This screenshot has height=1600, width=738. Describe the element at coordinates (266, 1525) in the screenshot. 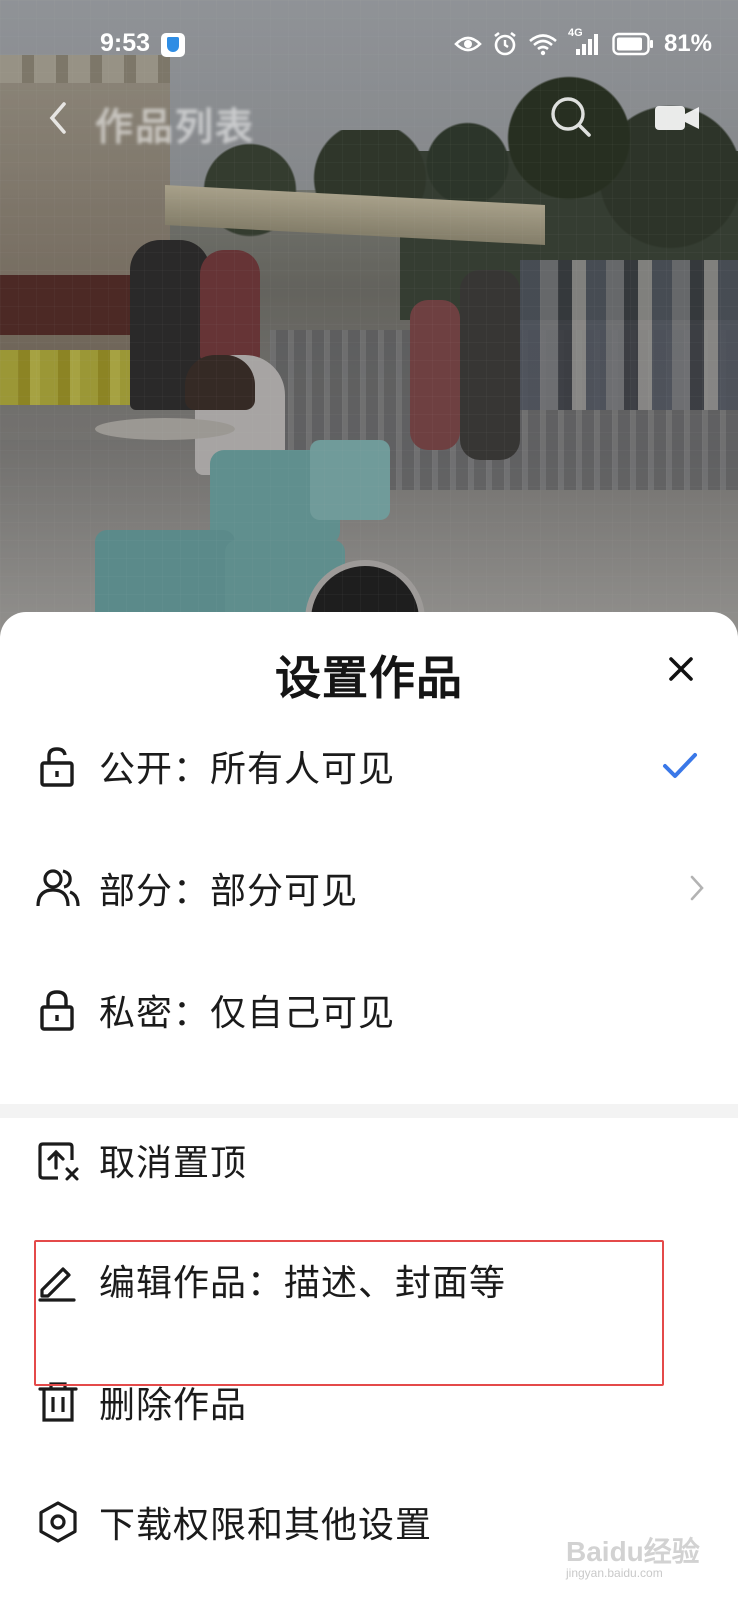

I see `action-label: 下载权限和其他设置` at that location.